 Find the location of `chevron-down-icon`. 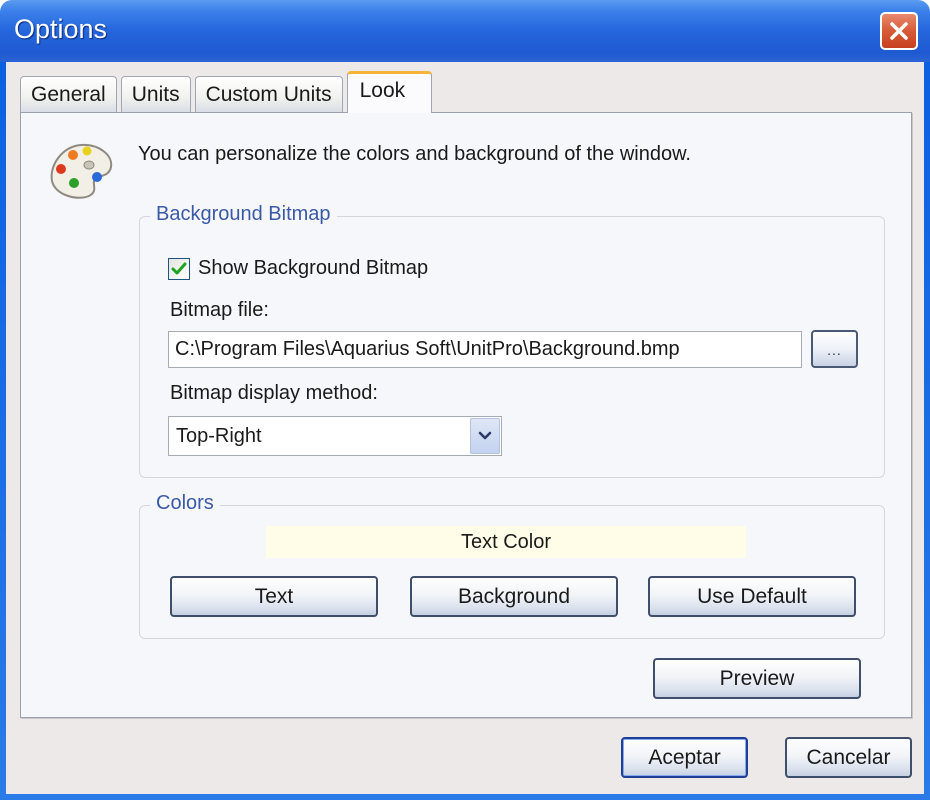

chevron-down-icon is located at coordinates (485, 435).